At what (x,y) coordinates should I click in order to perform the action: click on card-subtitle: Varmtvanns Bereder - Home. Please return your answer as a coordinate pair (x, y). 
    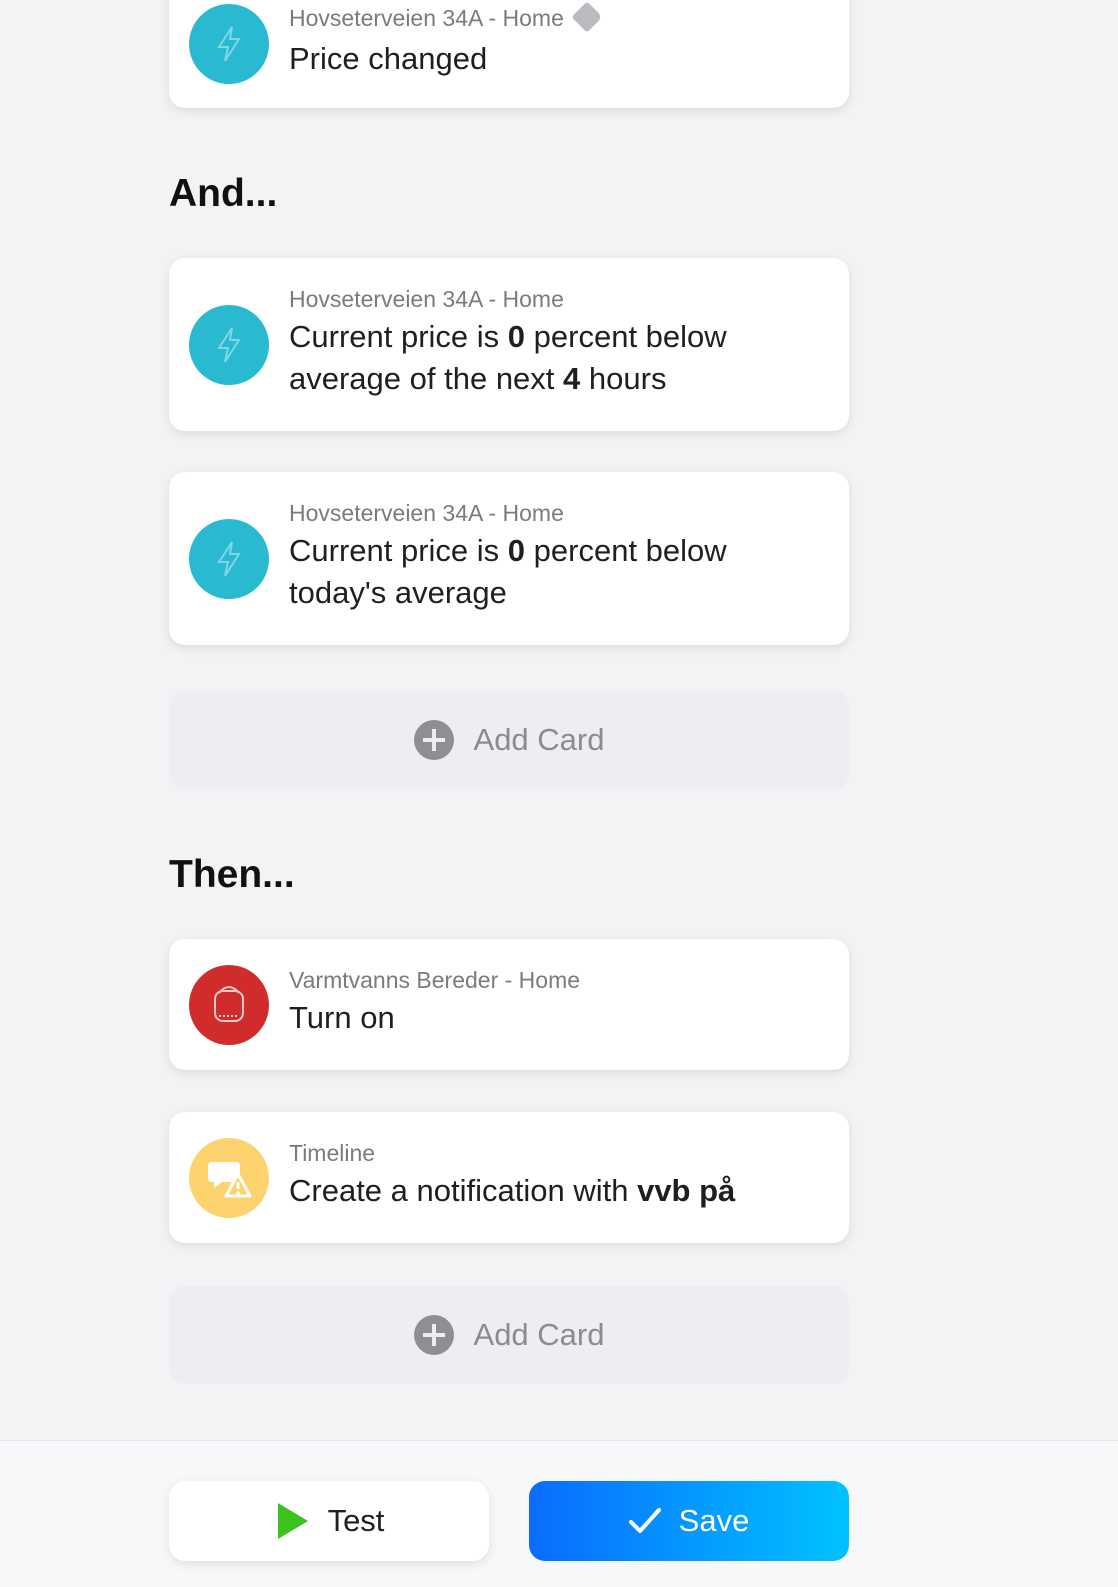
    Looking at the image, I should click on (435, 980).